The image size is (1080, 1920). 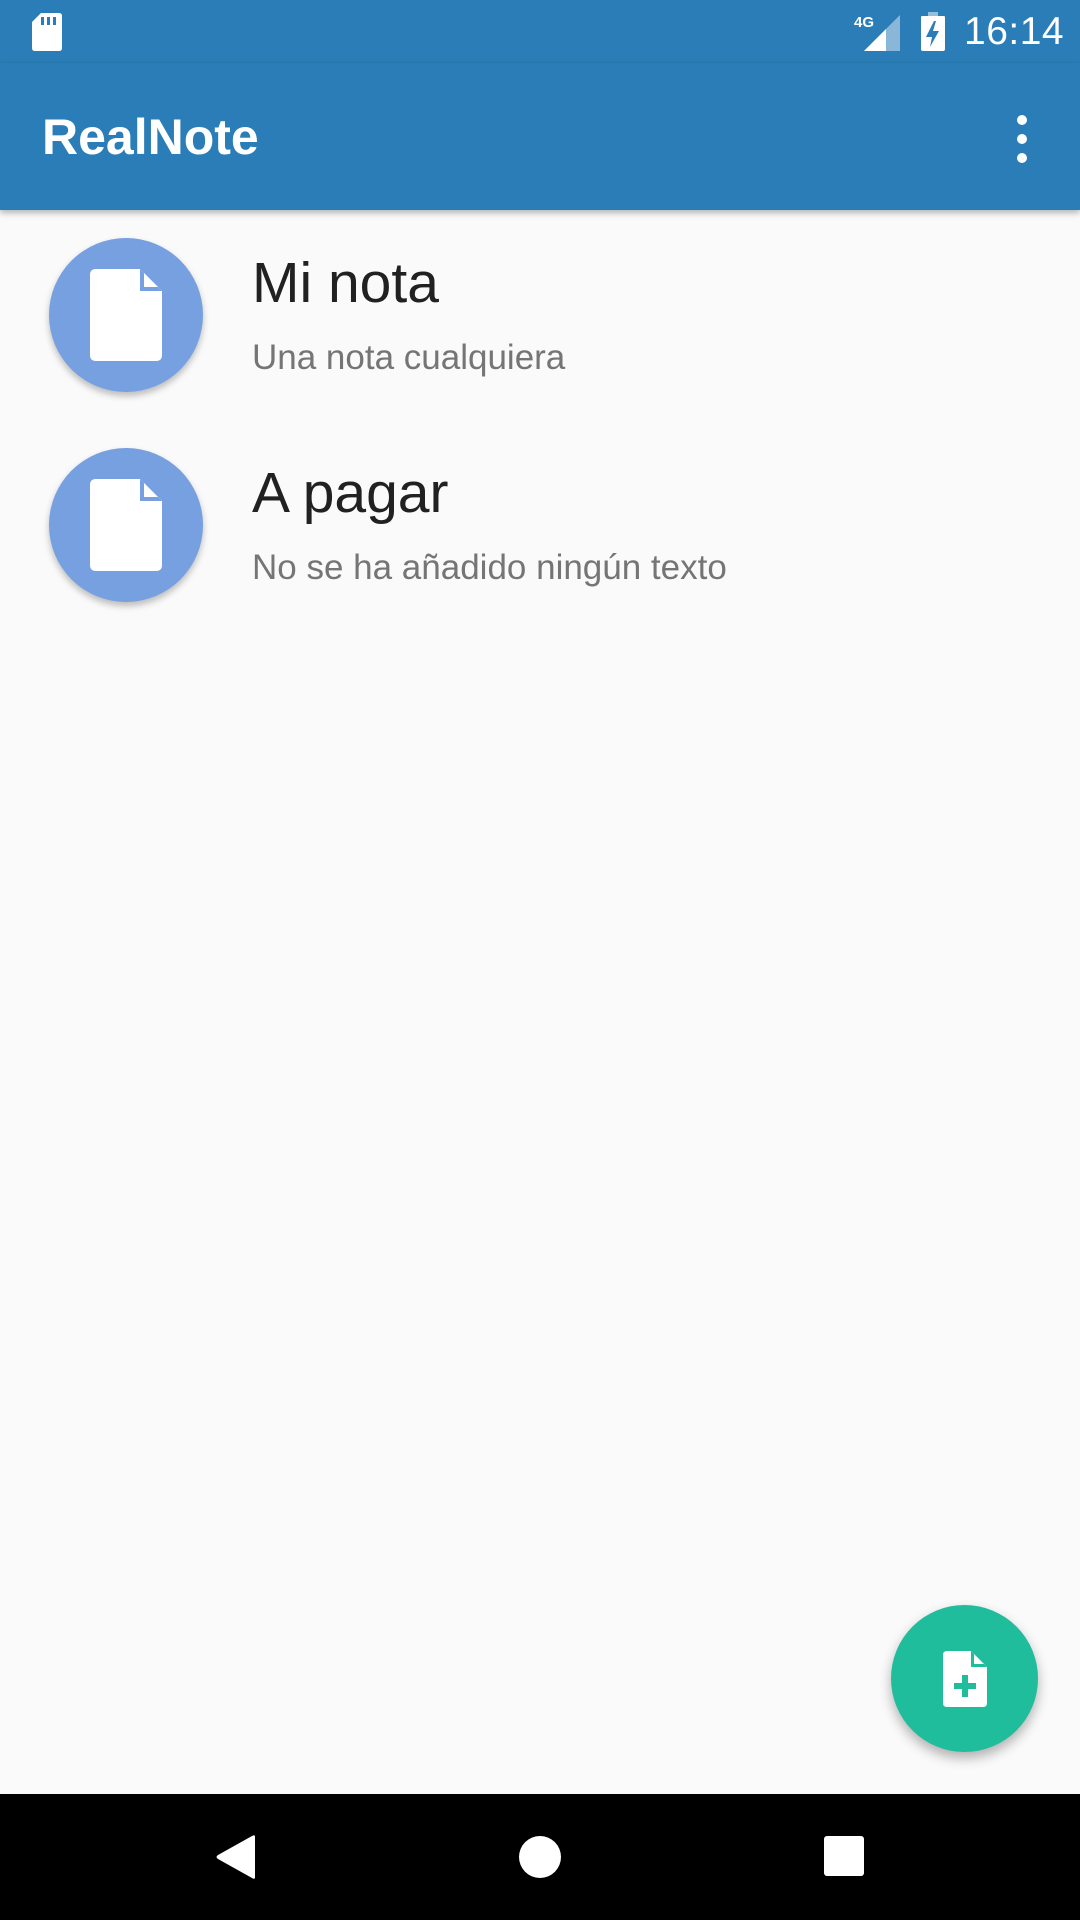 I want to click on network-type-label: 4G, so click(x=864, y=22).